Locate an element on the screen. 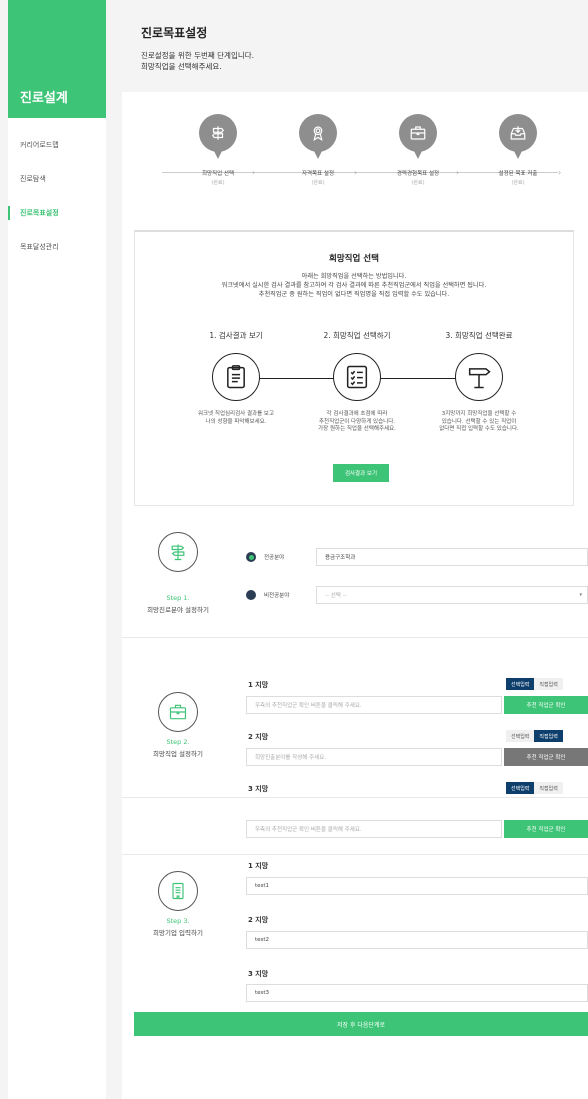 The image size is (588, 1099). step-title: 설정된 목표 저출 is located at coordinates (518, 174).